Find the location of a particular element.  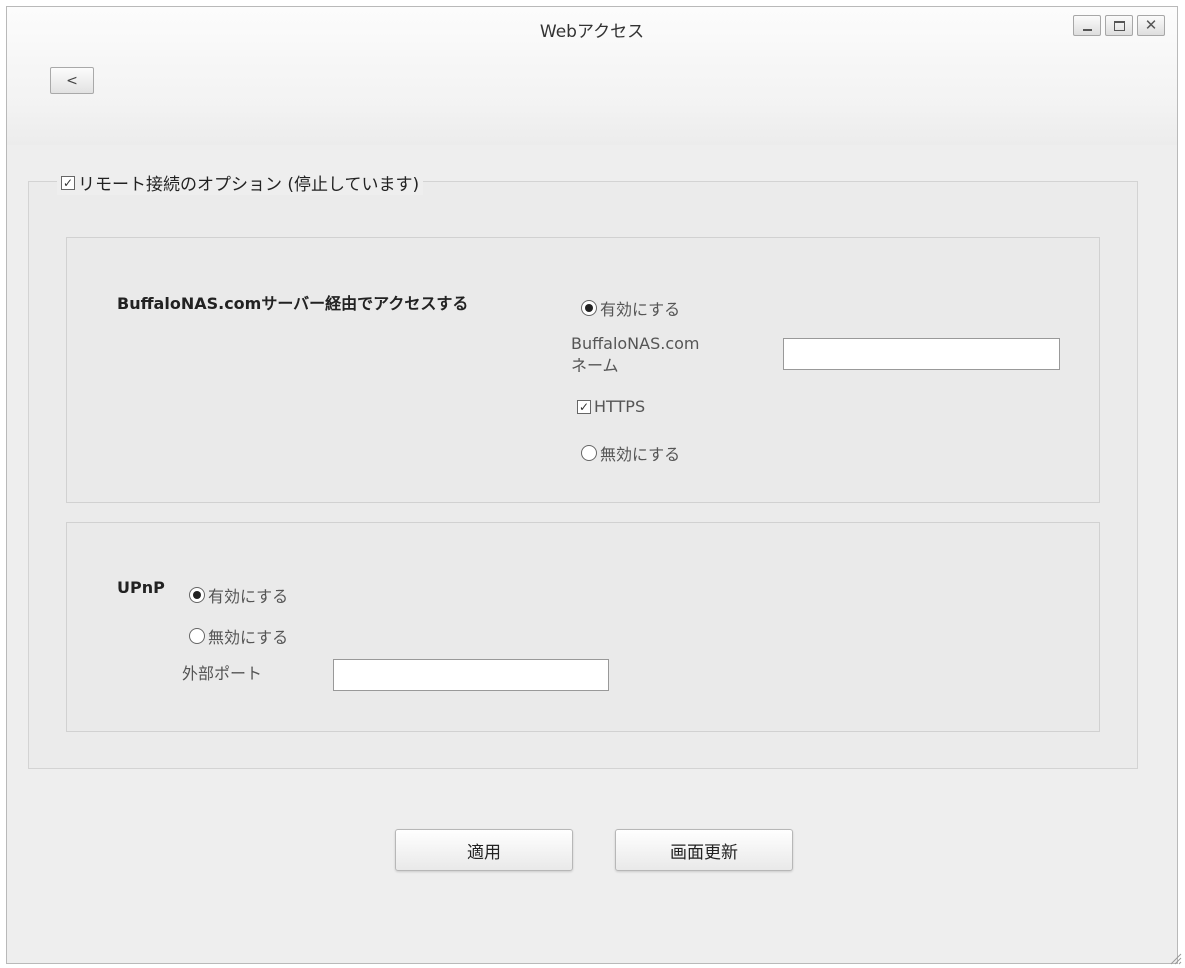

remote-options-legend: ✓ リモート接続のオプション (停止しています) is located at coordinates (240, 182).